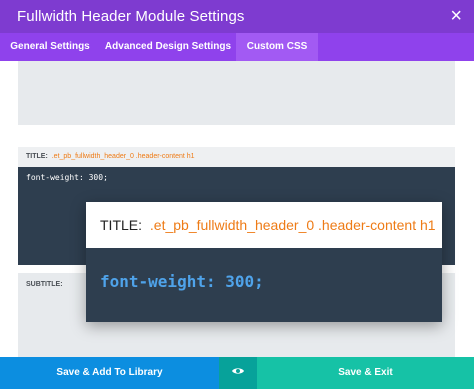  What do you see at coordinates (168, 47) in the screenshot?
I see `tab-advanced-design-settings: Advanced Design Settings` at bounding box center [168, 47].